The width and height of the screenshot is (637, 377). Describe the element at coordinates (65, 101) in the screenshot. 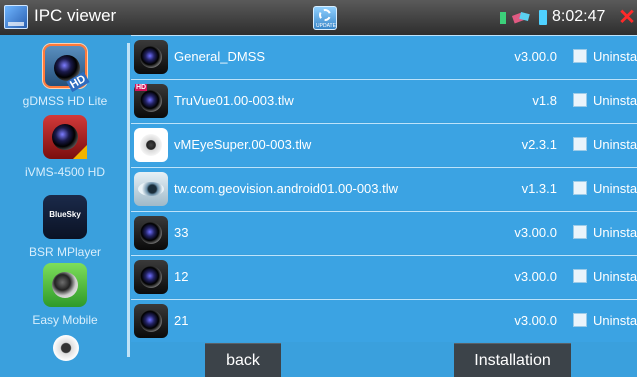

I see `sidebar-item-label: gDMSS HD Lite` at that location.